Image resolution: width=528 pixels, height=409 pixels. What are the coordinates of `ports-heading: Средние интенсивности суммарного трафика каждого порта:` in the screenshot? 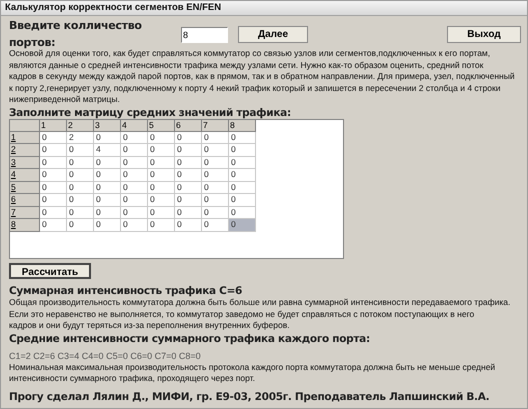 It's located at (190, 339).